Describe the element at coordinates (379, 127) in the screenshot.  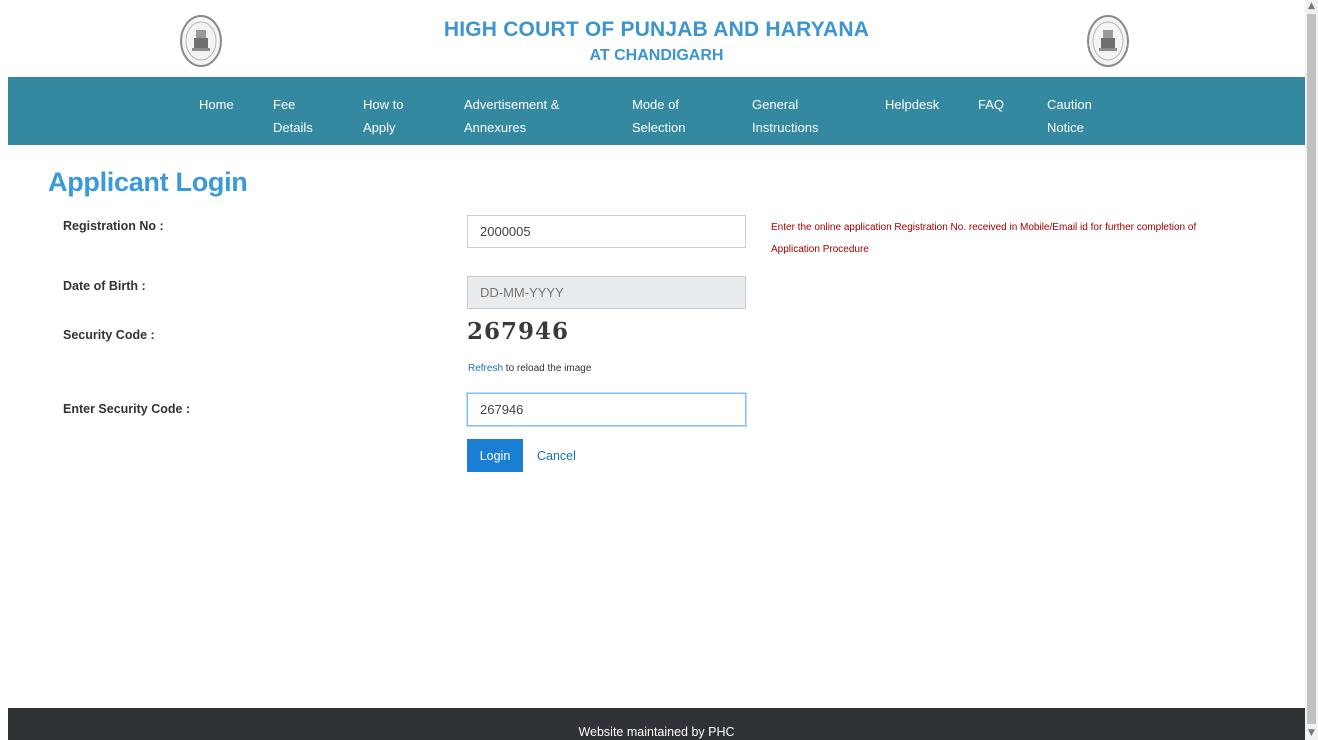
I see `nav-label: Apply` at that location.